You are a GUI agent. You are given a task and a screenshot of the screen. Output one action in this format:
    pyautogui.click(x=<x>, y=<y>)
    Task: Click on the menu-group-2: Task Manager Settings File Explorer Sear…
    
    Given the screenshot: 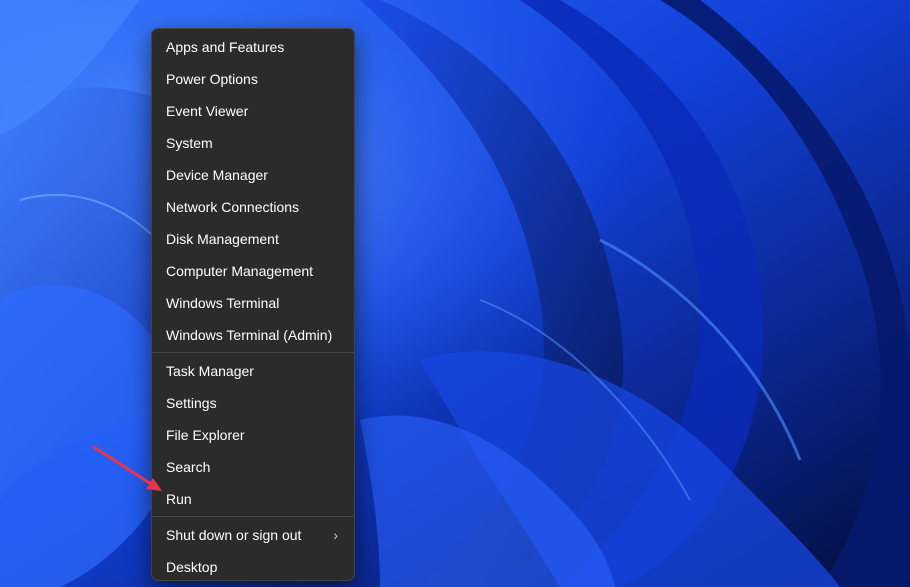 What is the action you would take?
    pyautogui.click(x=253, y=435)
    